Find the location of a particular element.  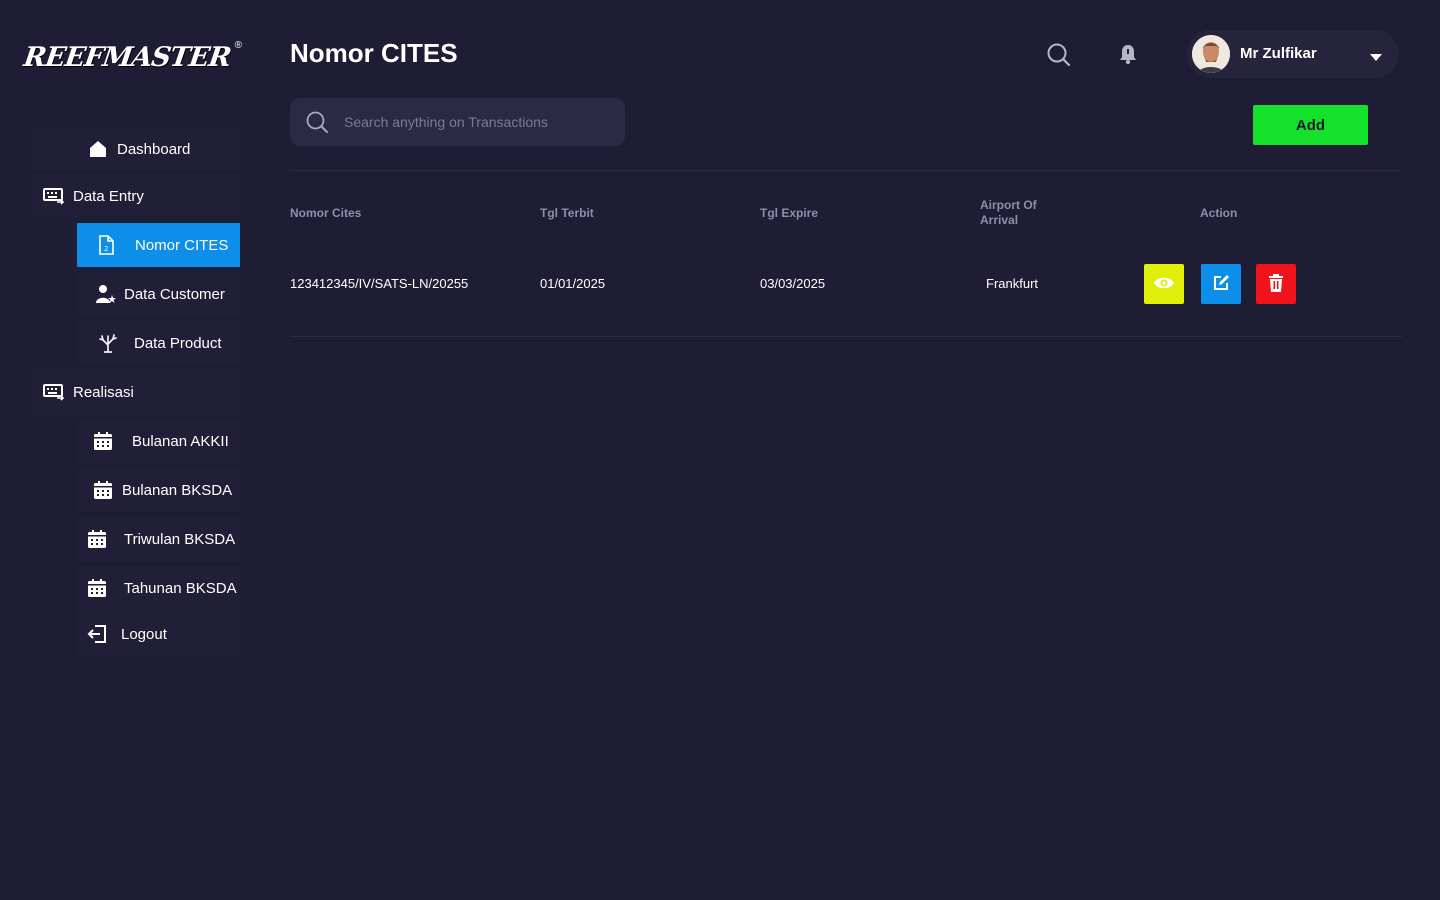

sidebar-item-data-customer: Data Customer is located at coordinates (158, 294).